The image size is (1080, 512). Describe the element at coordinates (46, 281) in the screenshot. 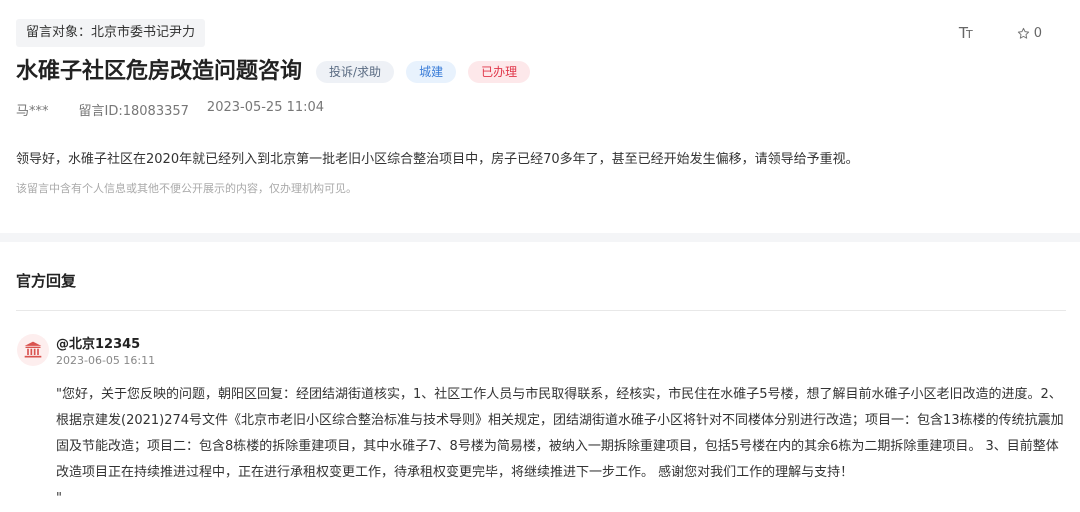

I see `reply-section-title: 官方回复` at that location.